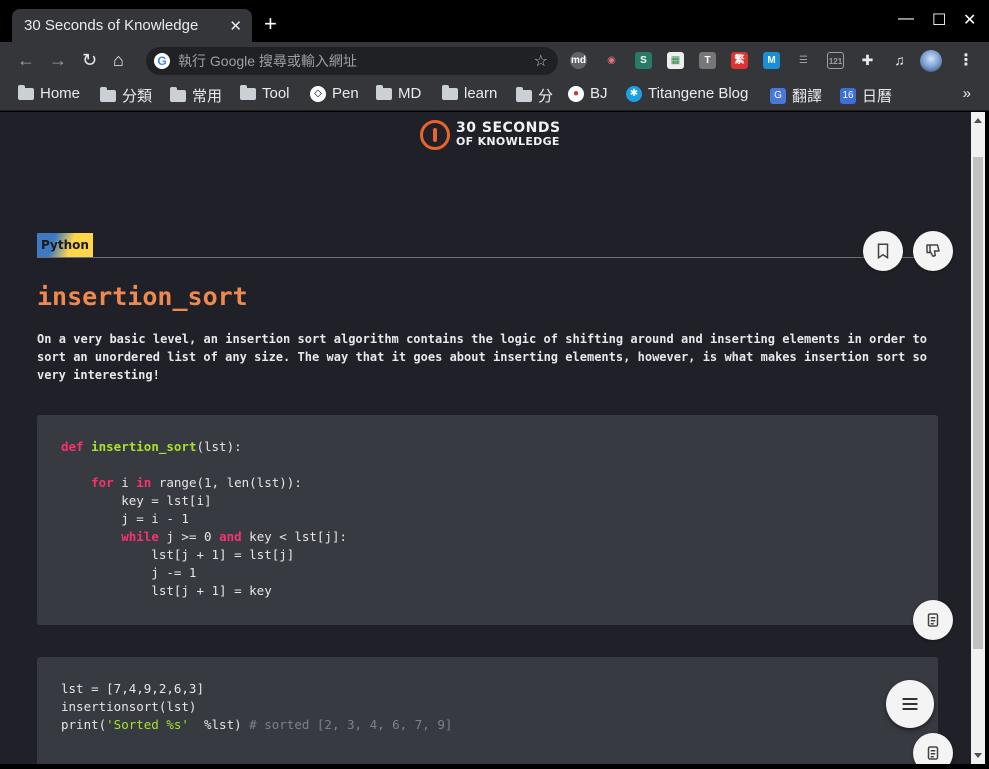  I want to click on bookmark-button, so click(883, 251).